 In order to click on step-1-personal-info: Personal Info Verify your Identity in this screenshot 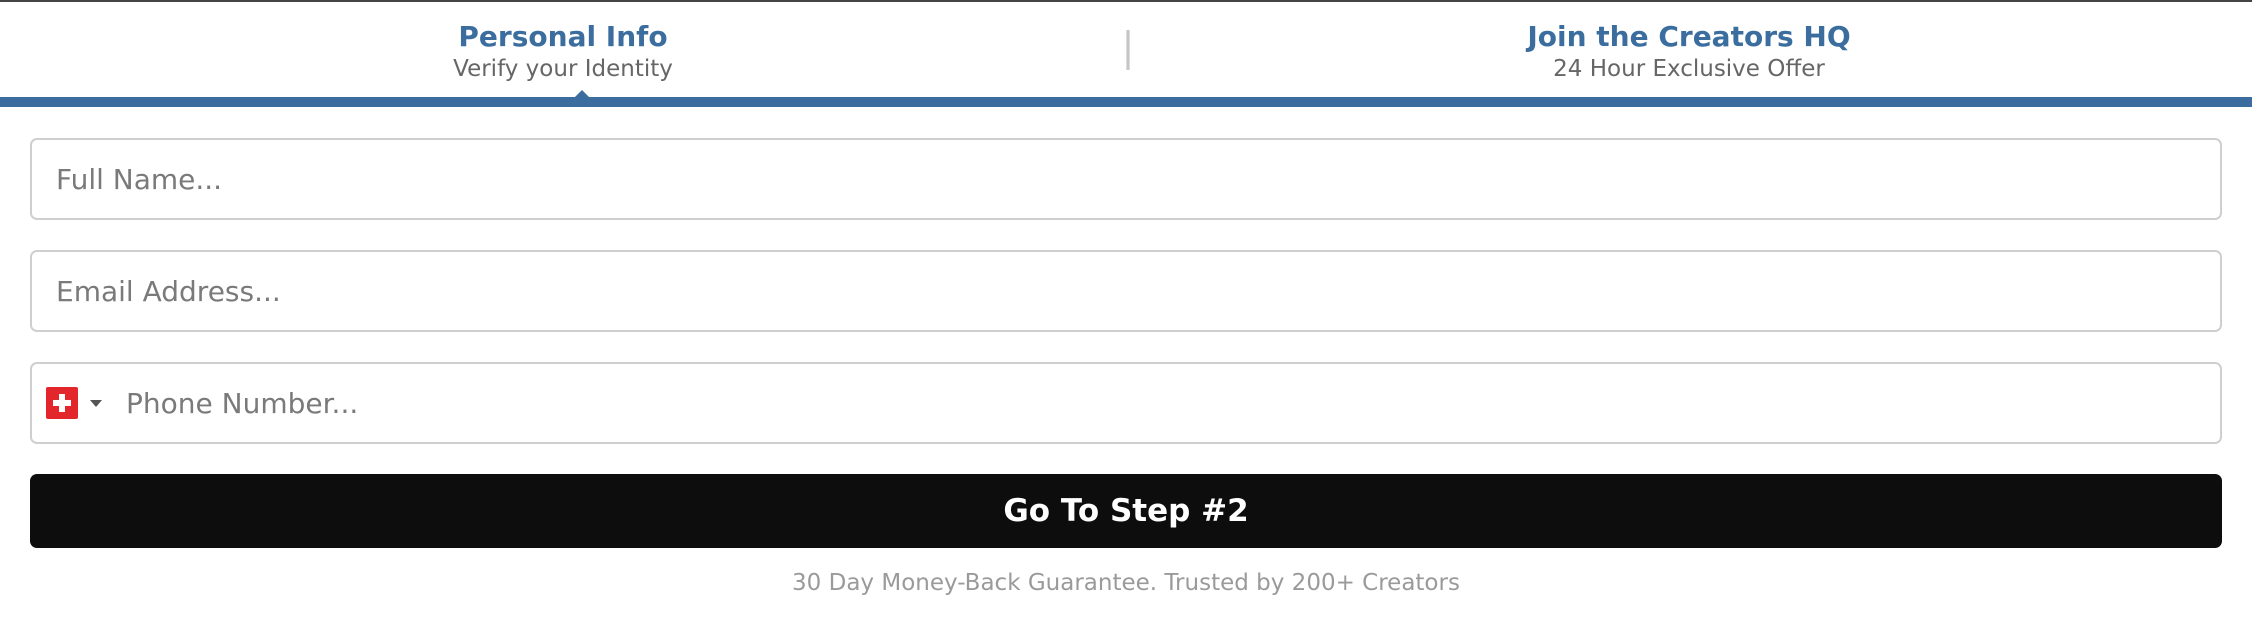, I will do `click(563, 49)`.